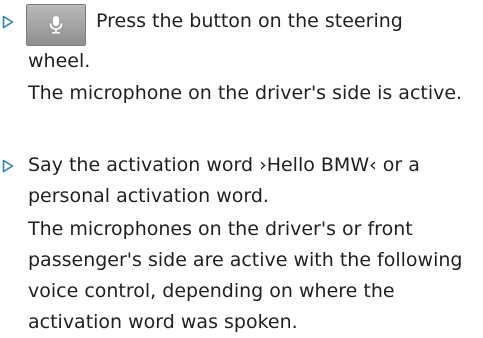 This screenshot has width=483, height=338. I want to click on microphone-icon, so click(56, 25).